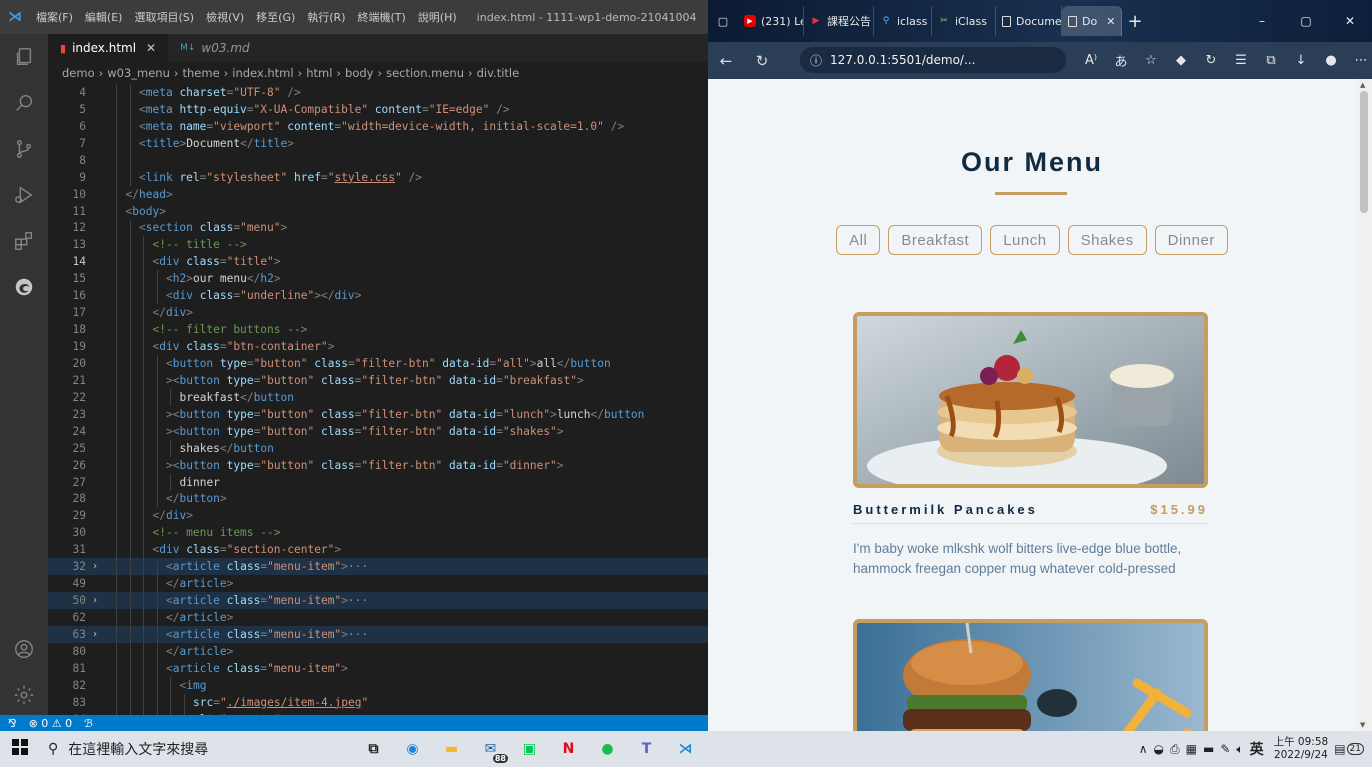 The height and width of the screenshot is (767, 1372). What do you see at coordinates (1091, 60) in the screenshot?
I see `read-aloud-icon: A⁾` at bounding box center [1091, 60].